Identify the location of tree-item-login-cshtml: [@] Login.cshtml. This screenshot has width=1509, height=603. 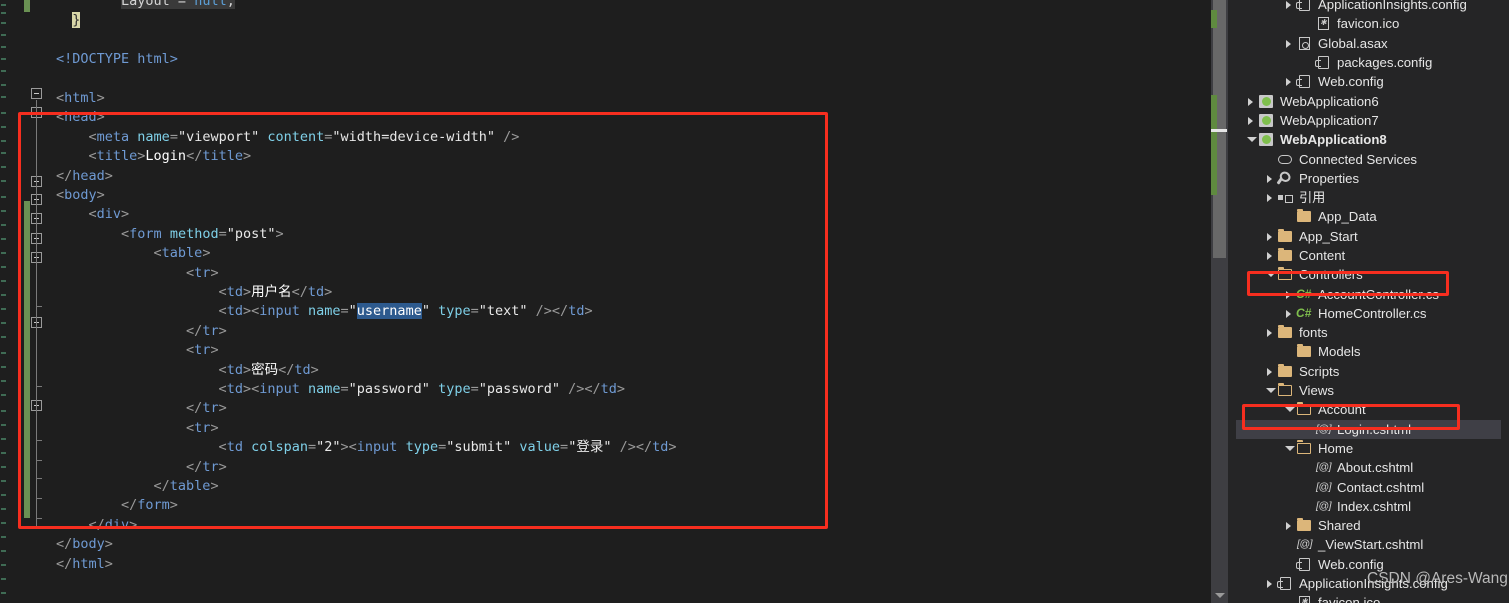
(1368, 429).